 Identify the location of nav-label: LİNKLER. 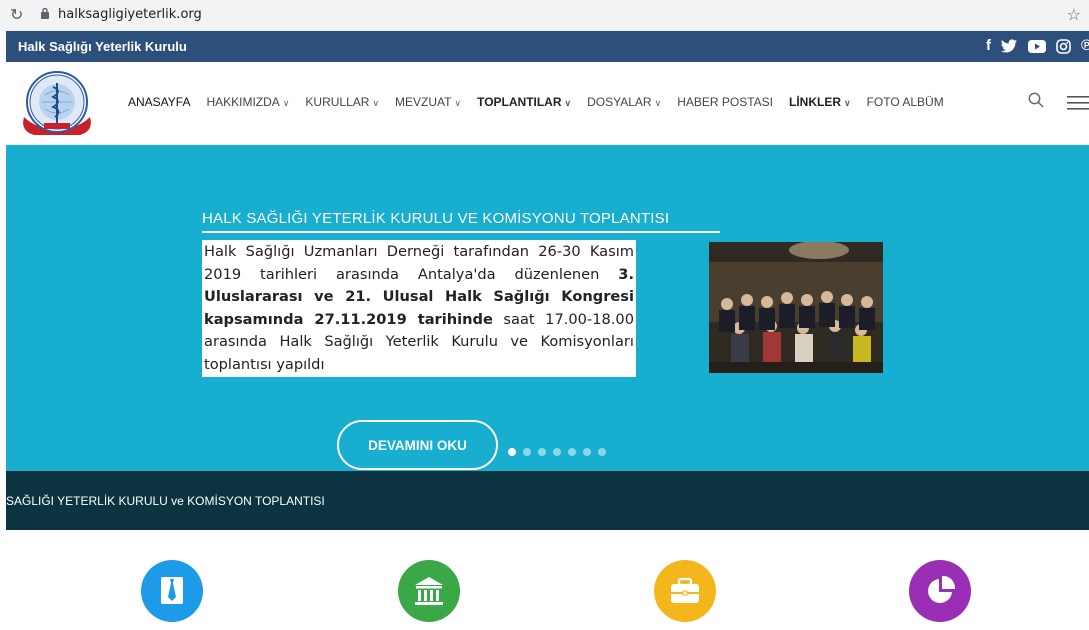
(815, 102).